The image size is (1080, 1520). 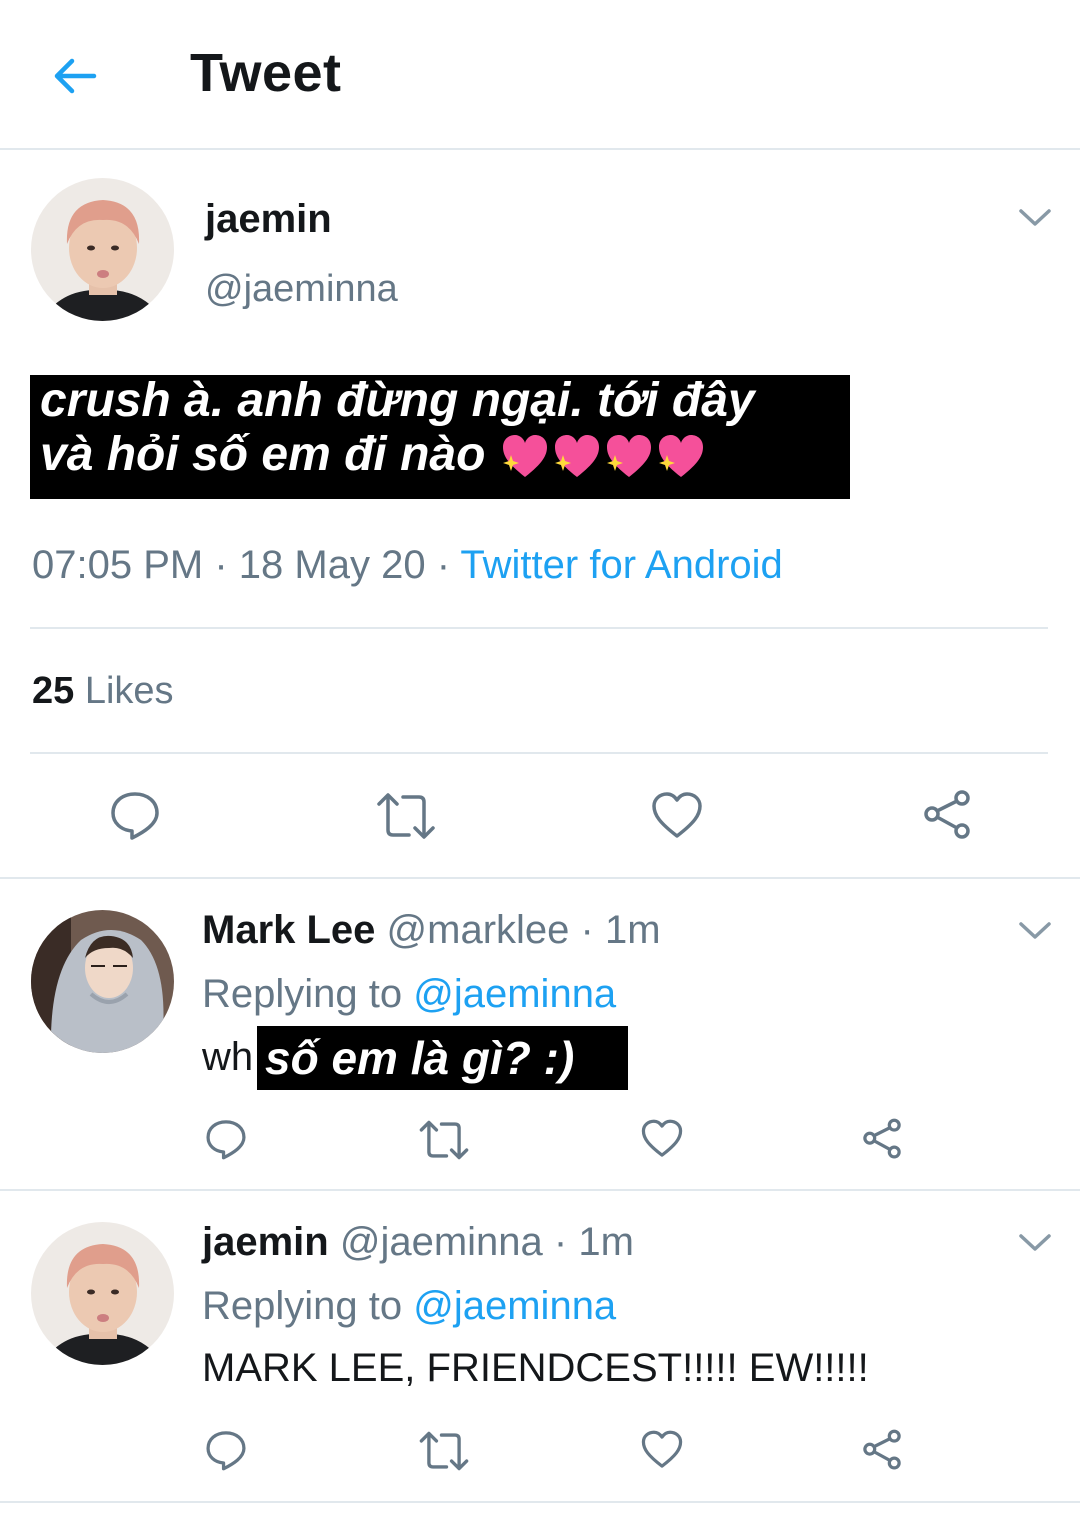 I want to click on sparkling-hearts-emoji, so click(x=602, y=456).